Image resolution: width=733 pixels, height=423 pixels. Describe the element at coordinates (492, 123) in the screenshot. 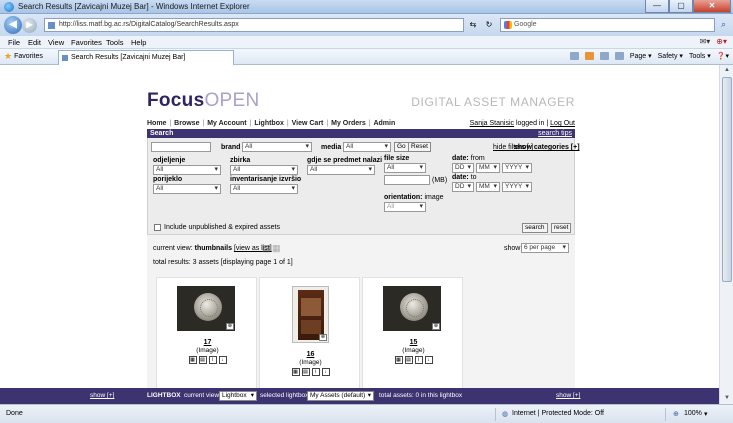

I see `user-name-link: Sanja Stanisic` at that location.